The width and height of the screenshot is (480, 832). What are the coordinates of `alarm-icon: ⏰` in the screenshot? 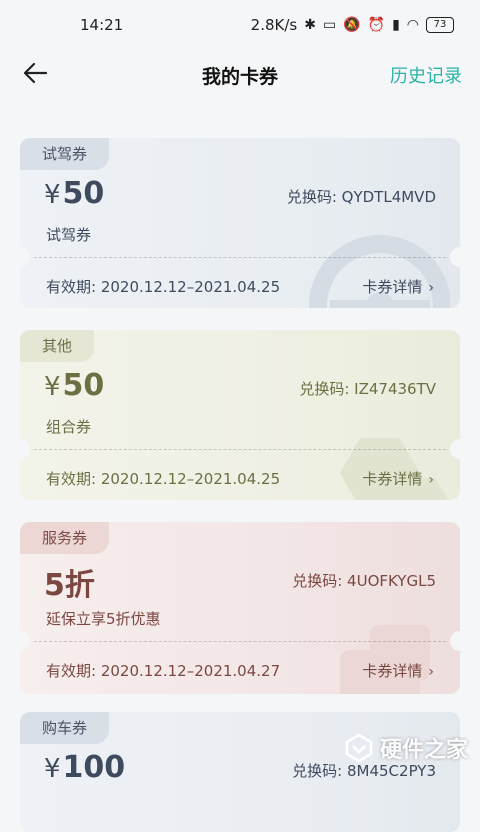 It's located at (376, 25).